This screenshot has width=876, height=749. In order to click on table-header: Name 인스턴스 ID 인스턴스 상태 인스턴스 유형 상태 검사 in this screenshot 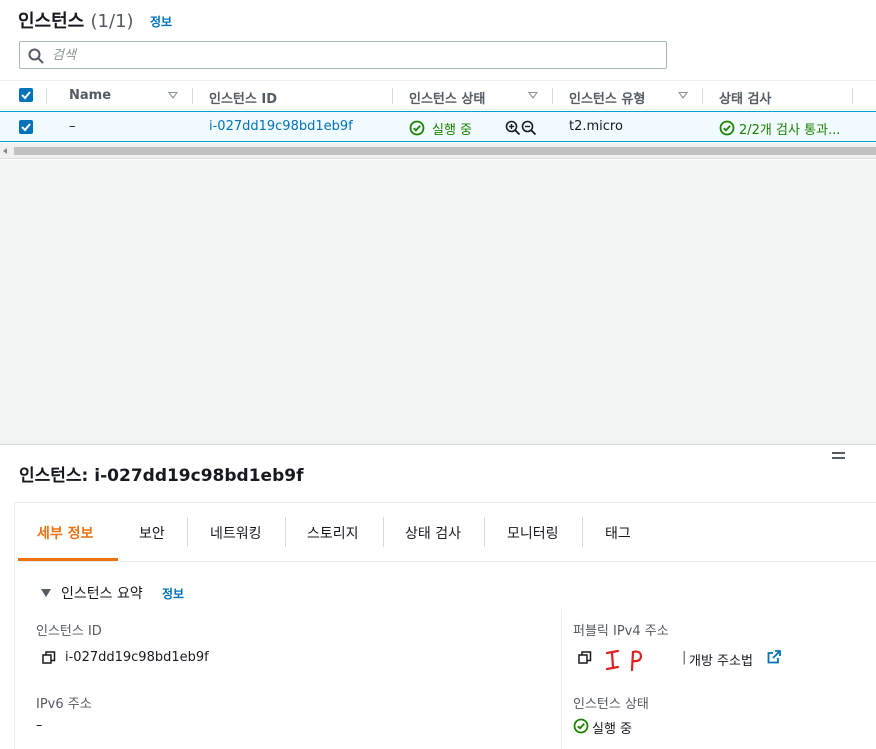, I will do `click(438, 95)`.